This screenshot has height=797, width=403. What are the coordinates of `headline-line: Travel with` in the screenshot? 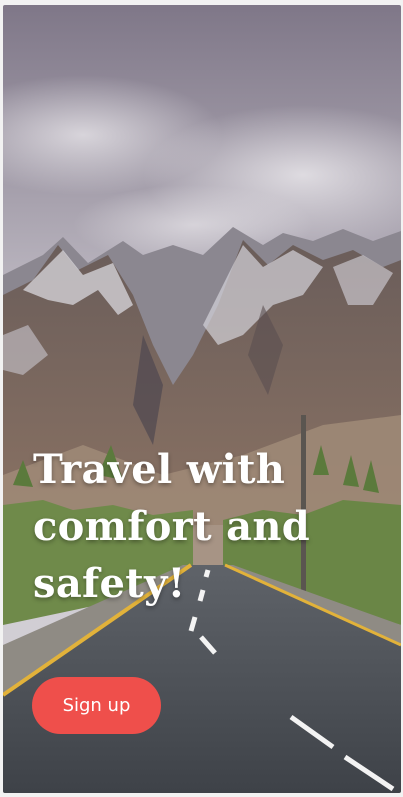 It's located at (159, 469).